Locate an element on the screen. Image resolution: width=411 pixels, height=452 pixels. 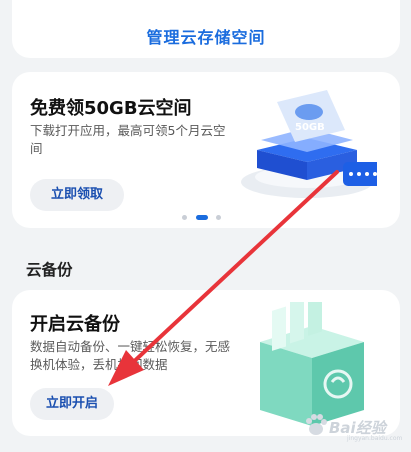
cloud-storage-illustration: 50GB is located at coordinates (309, 144).